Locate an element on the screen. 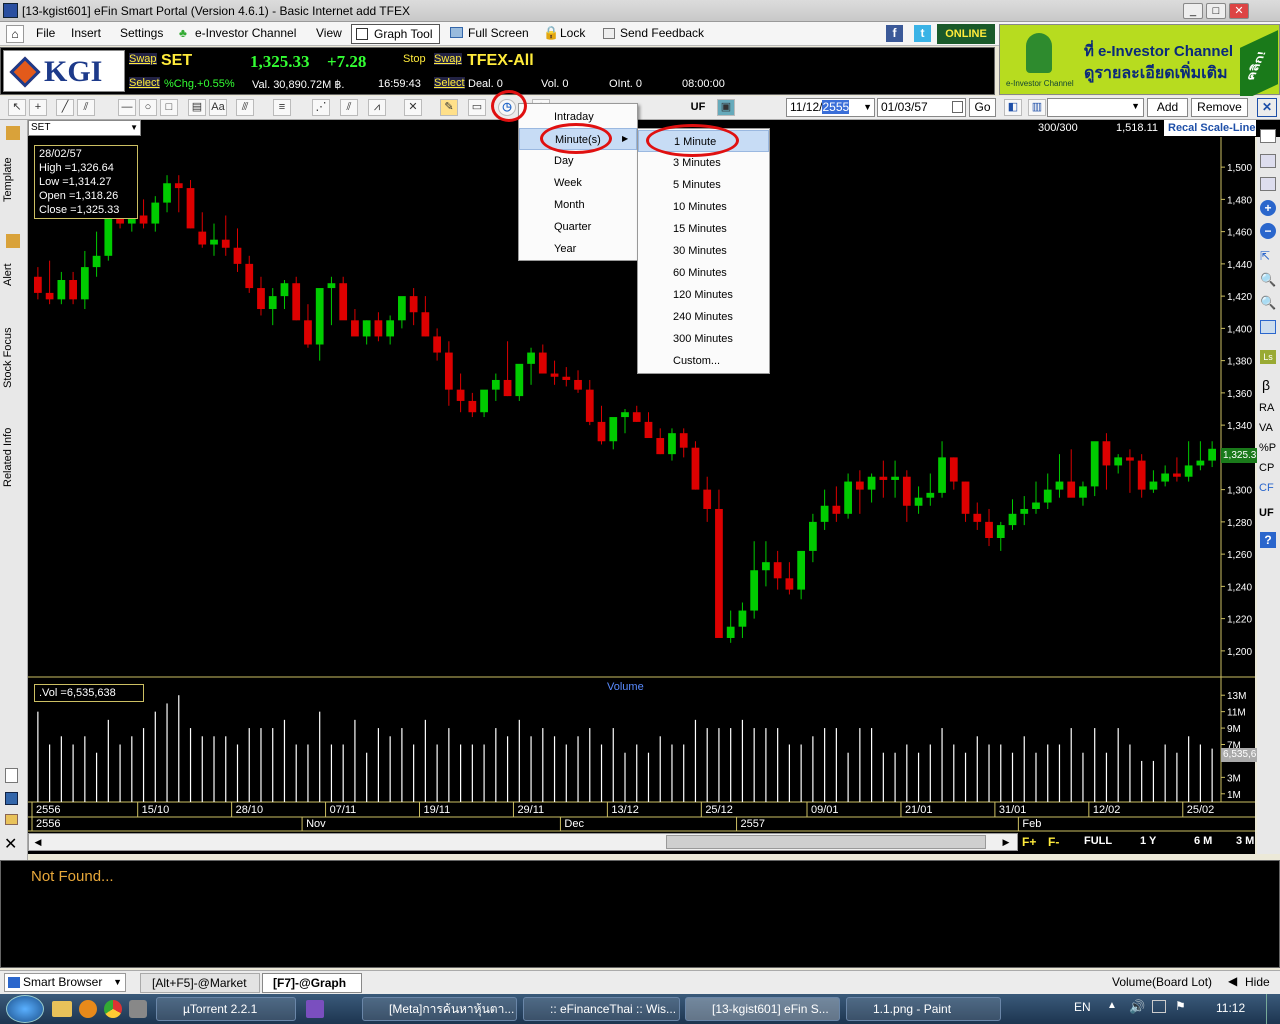 This screenshot has width=1280, height=1024. select-link-1: Select is located at coordinates (144, 83).